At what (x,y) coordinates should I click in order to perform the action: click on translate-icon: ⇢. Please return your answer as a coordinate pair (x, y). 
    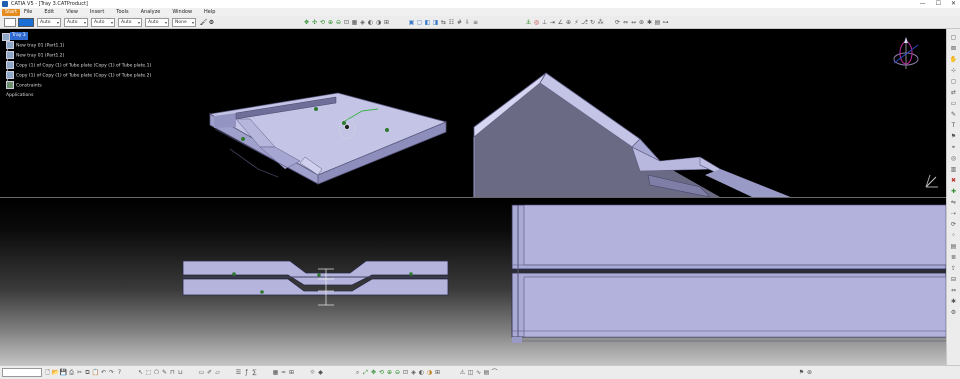
    Looking at the image, I should click on (954, 213).